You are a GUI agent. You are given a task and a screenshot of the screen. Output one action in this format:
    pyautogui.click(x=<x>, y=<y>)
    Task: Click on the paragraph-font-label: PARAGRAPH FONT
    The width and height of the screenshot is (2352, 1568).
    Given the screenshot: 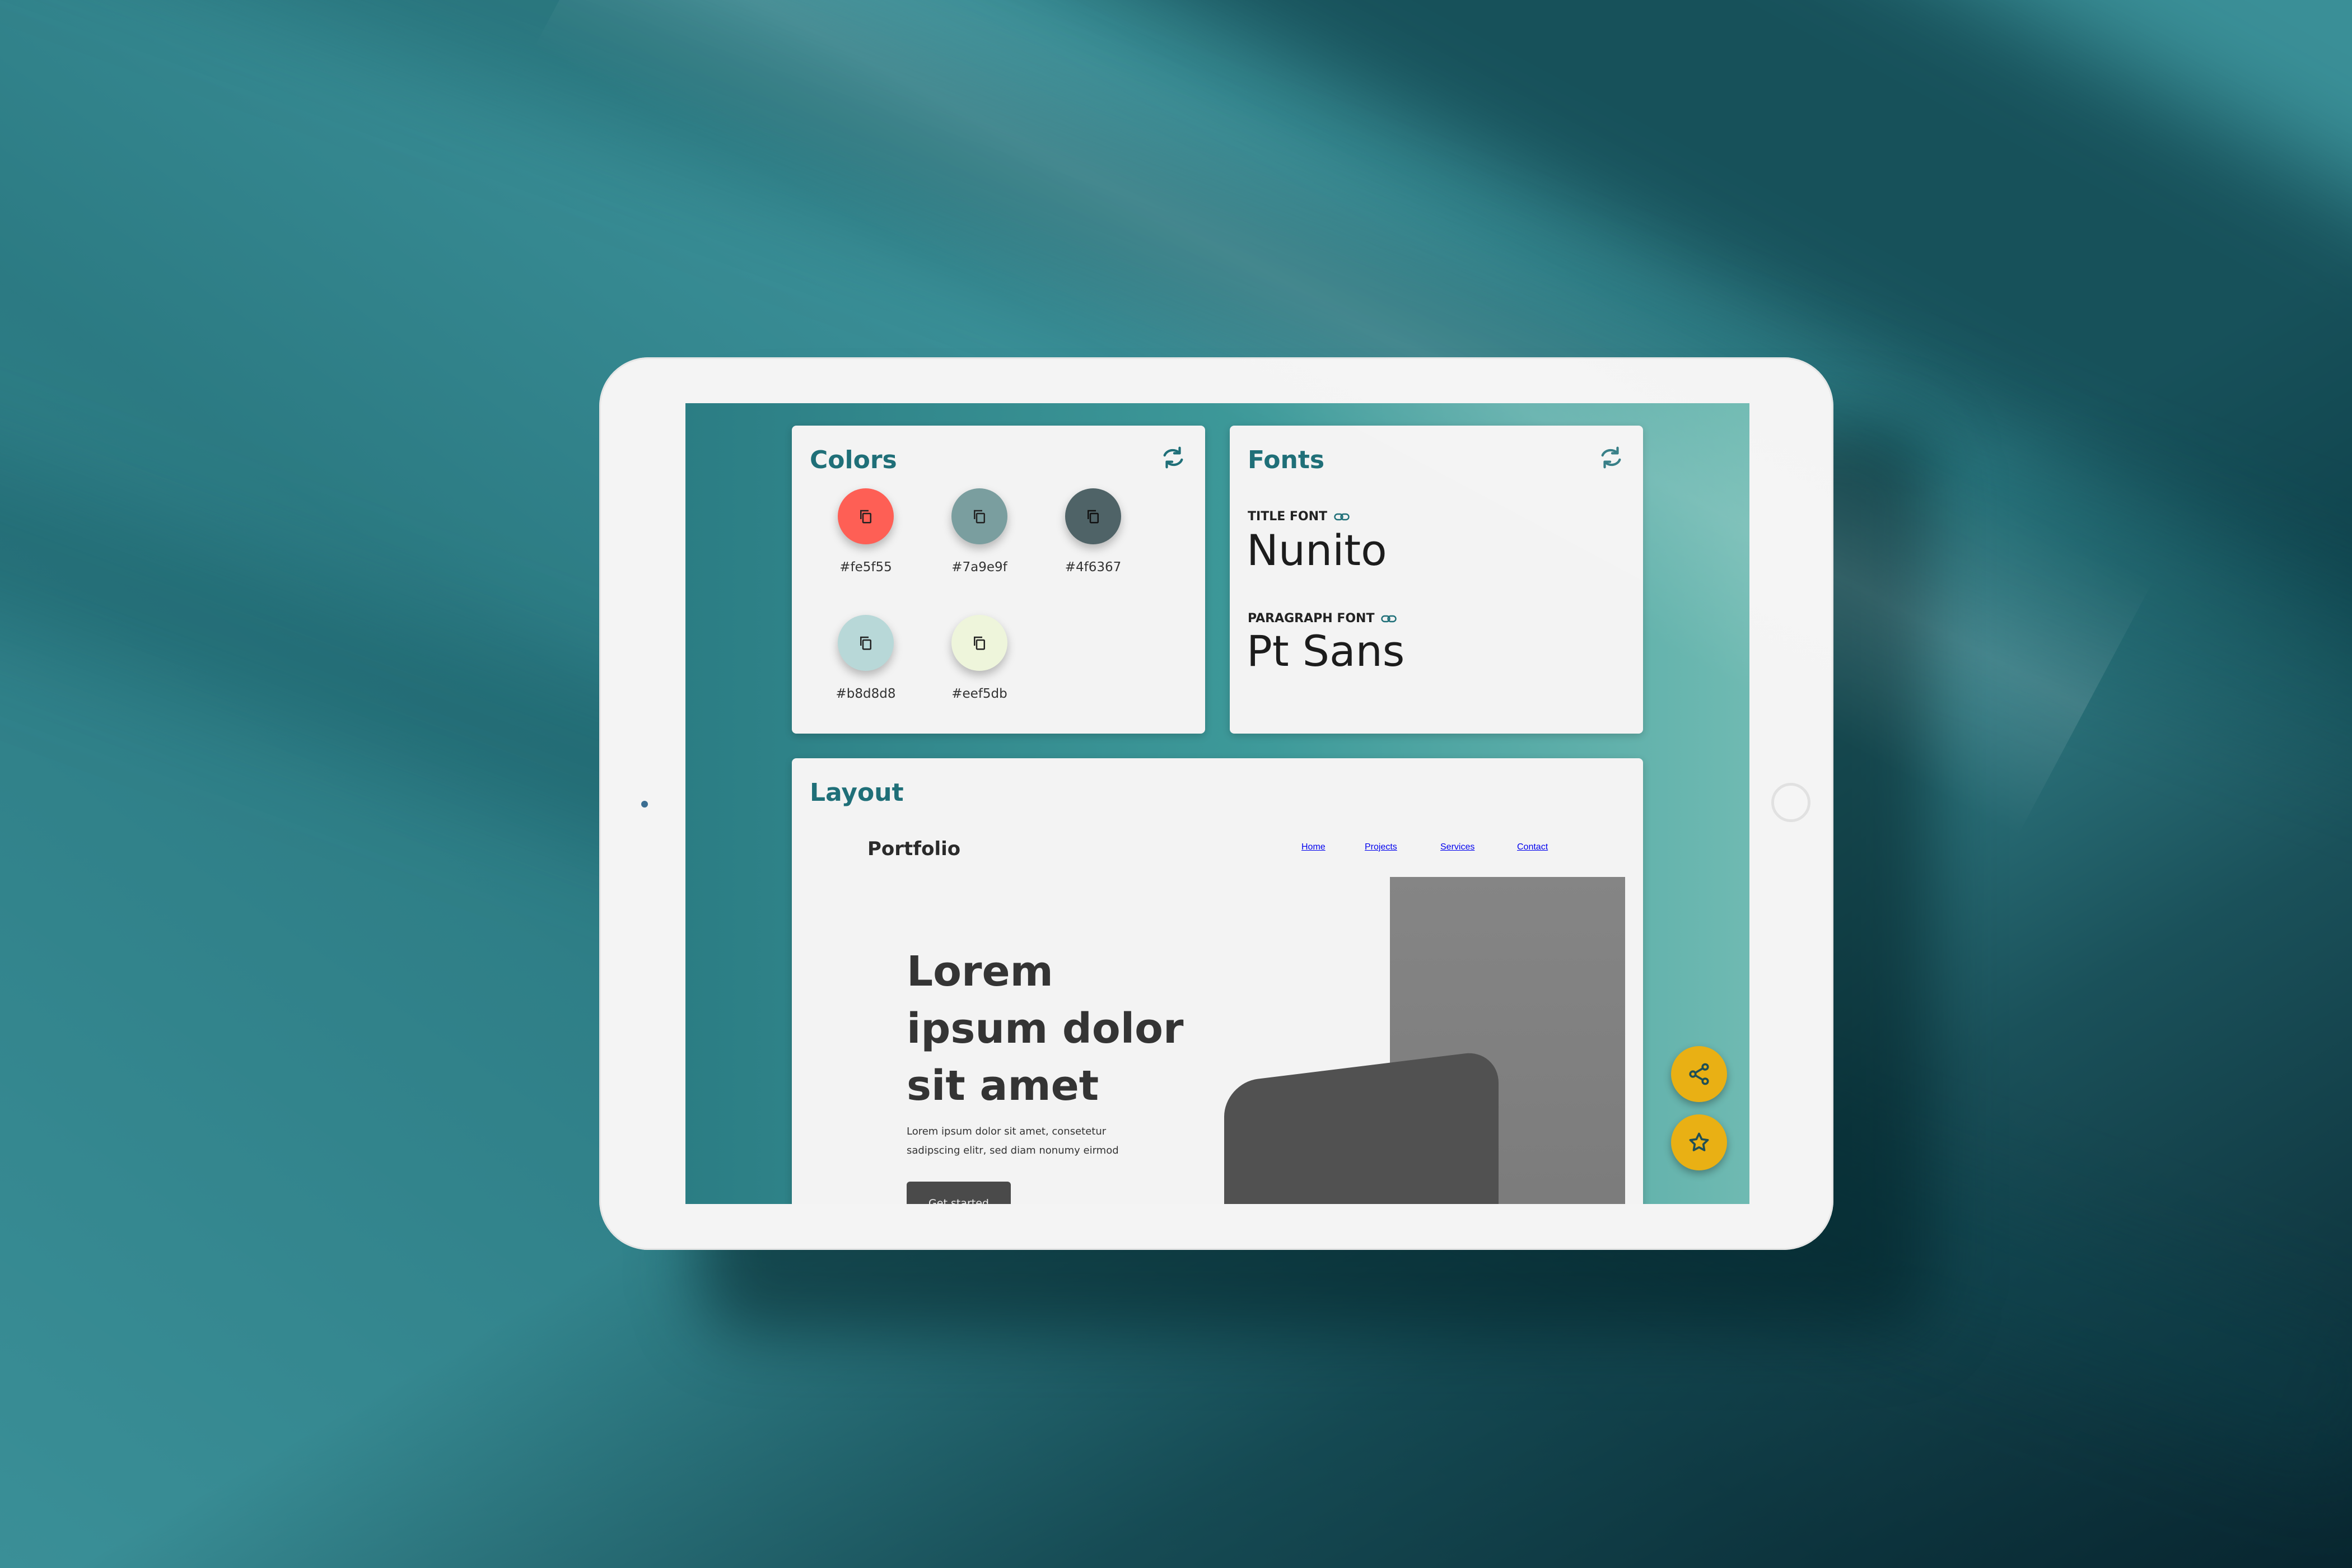 What is the action you would take?
    pyautogui.click(x=1323, y=619)
    